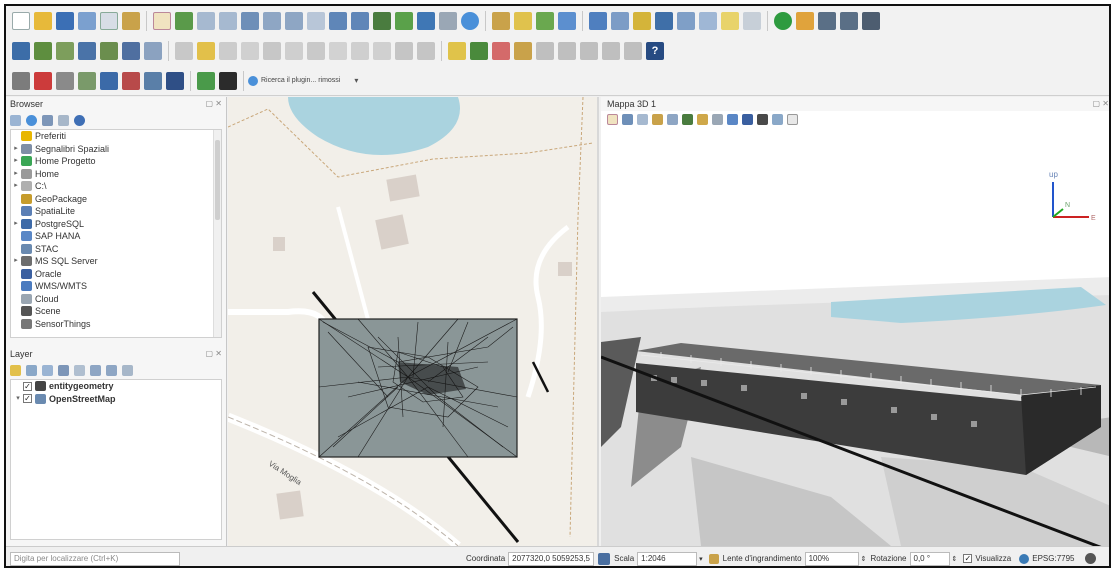  I want to click on modify-attributes-icon, so click(294, 51).